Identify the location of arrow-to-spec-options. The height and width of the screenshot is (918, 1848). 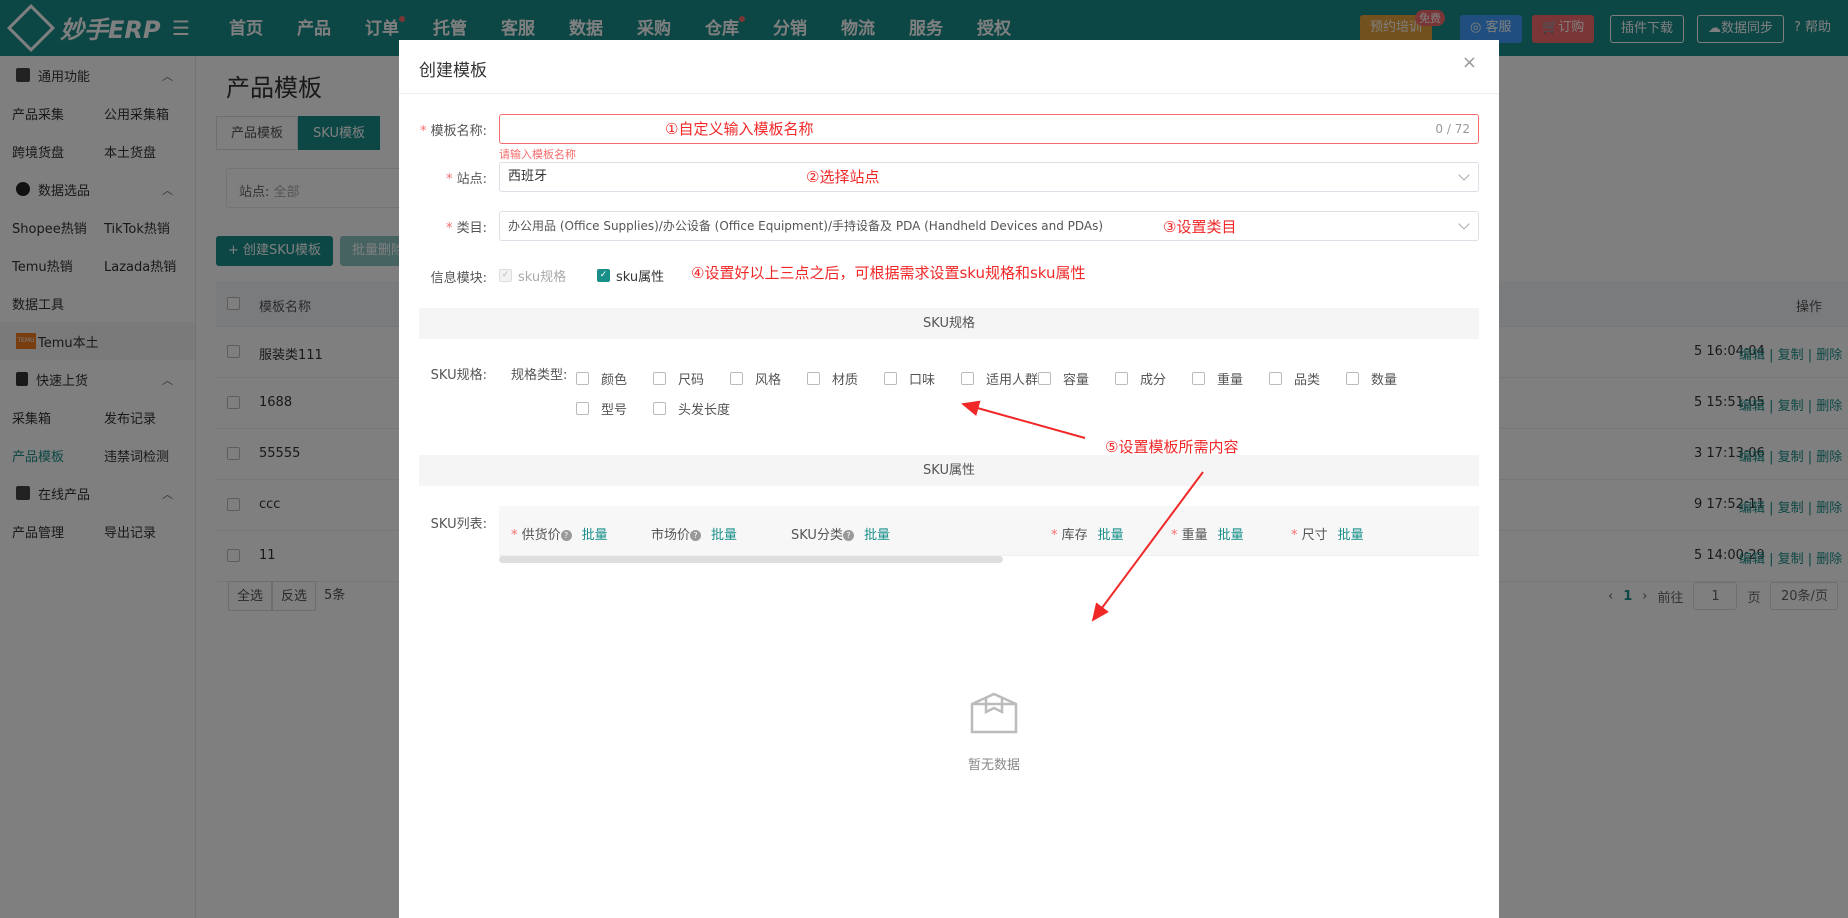
(1023, 419).